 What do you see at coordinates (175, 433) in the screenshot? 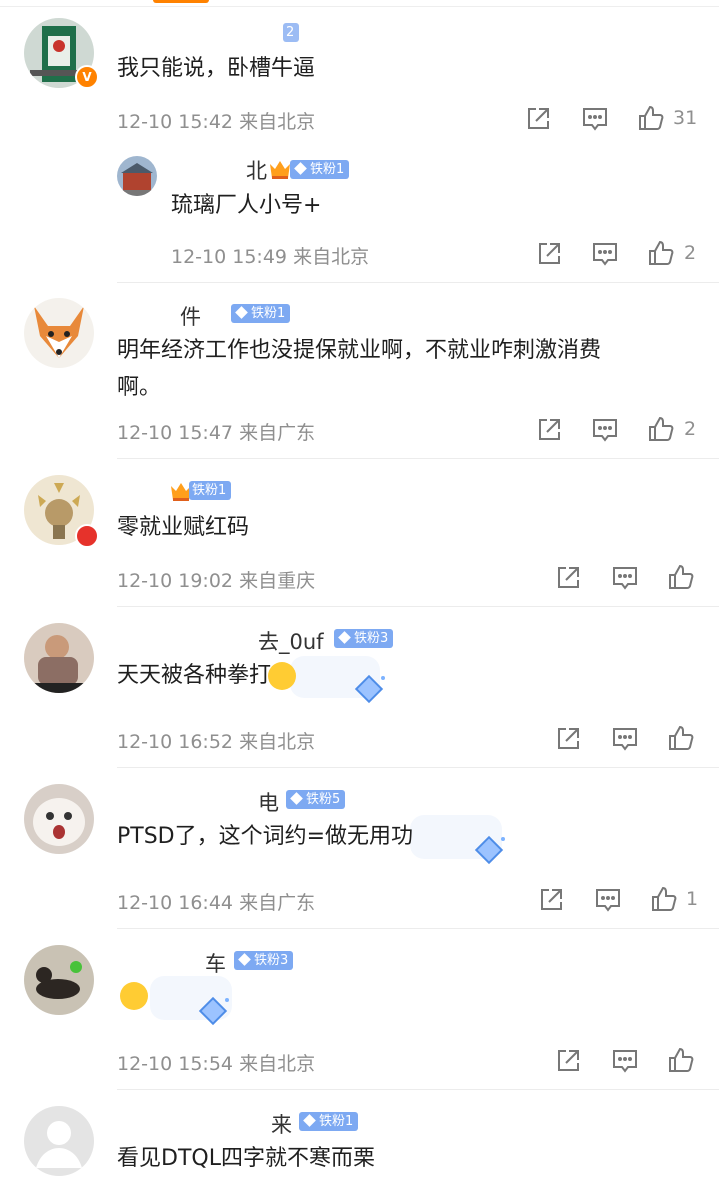
I see `comment-time: 12-10 15:47` at bounding box center [175, 433].